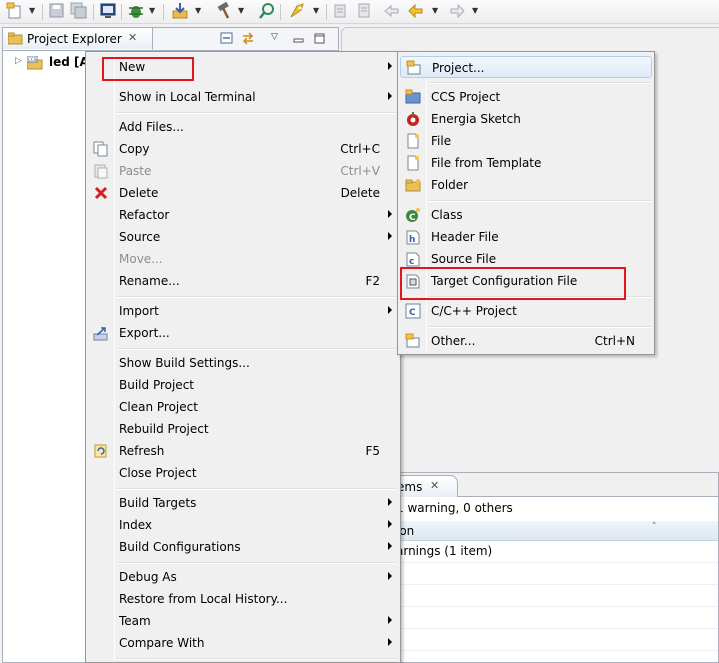  What do you see at coordinates (413, 119) in the screenshot?
I see `energia-sketch-icon` at bounding box center [413, 119].